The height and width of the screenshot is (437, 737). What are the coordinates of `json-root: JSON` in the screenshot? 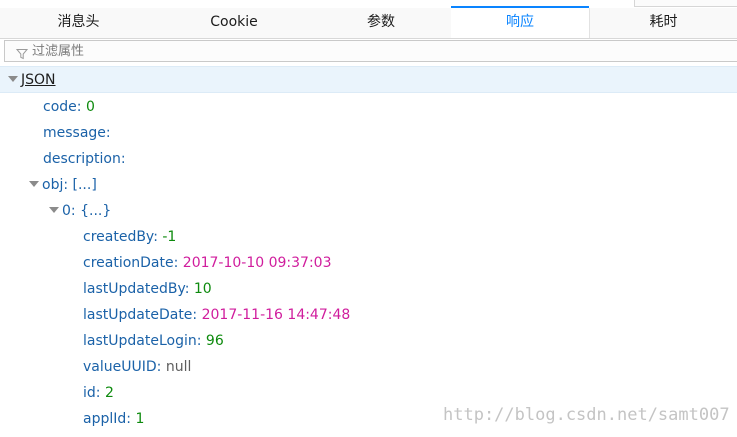 It's located at (32, 80).